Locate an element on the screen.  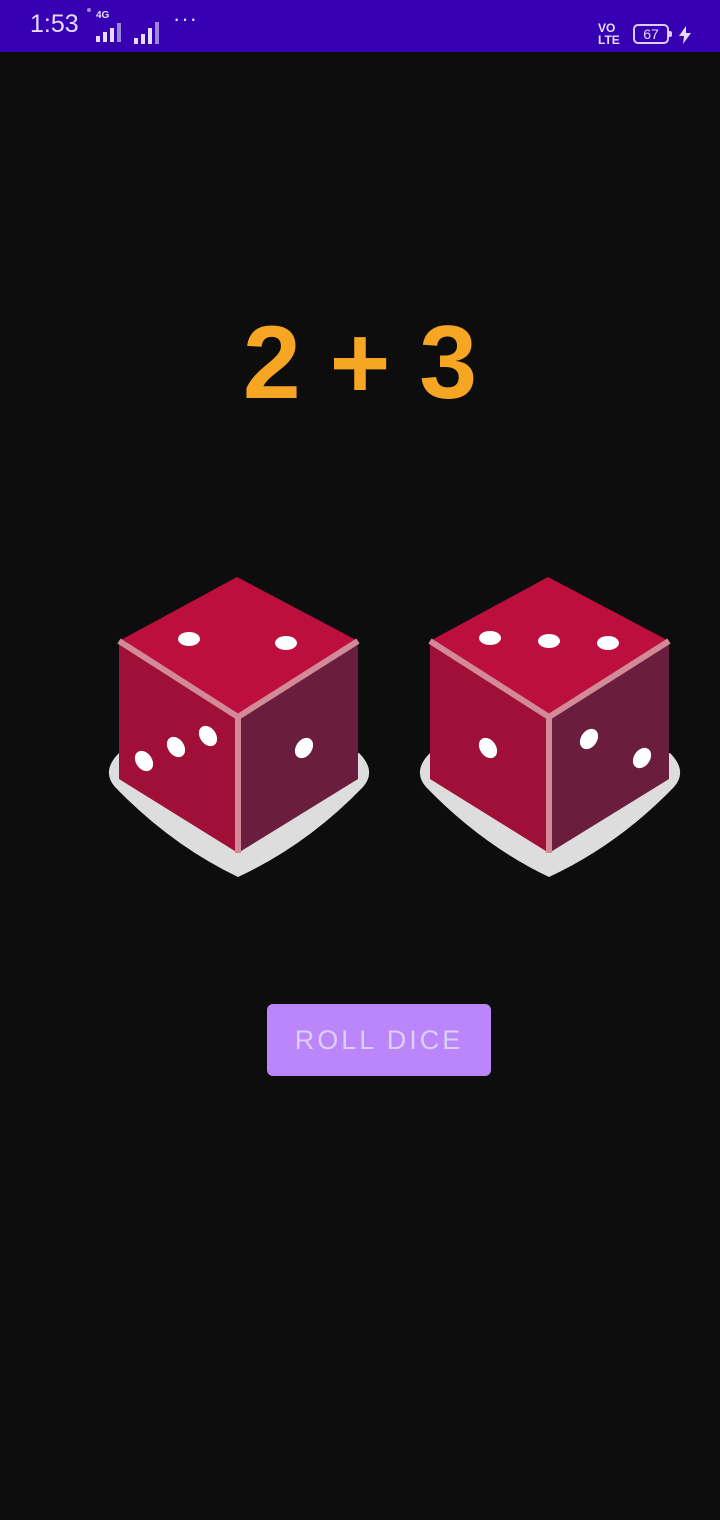
volte-icon: VO LTE is located at coordinates (613, 35).